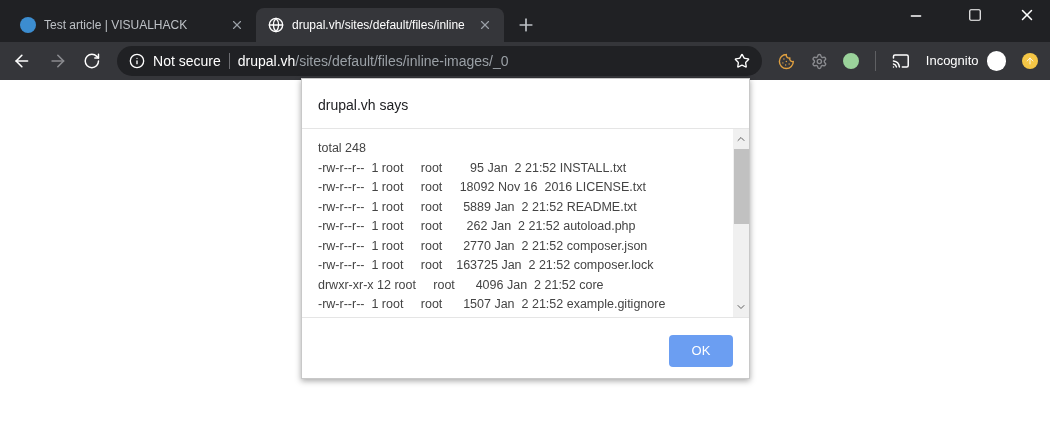 This screenshot has height=421, width=1050. What do you see at coordinates (741, 61) in the screenshot?
I see `star-icon` at bounding box center [741, 61].